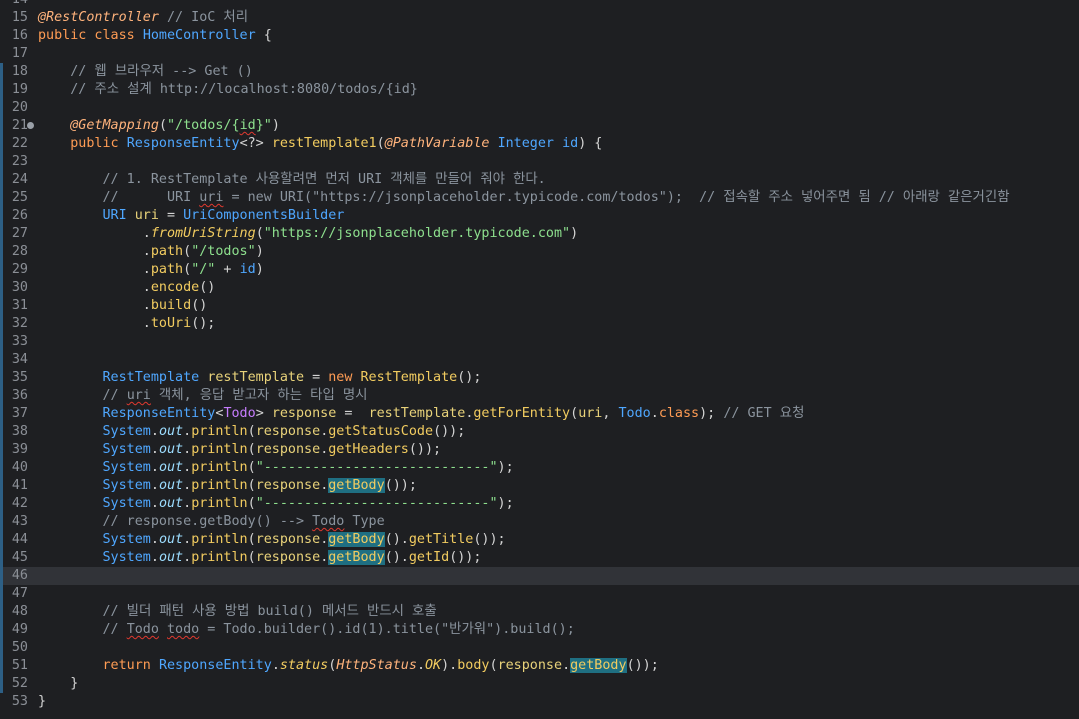 The image size is (1079, 719). Describe the element at coordinates (19, 647) in the screenshot. I see `line-number: 50` at that location.